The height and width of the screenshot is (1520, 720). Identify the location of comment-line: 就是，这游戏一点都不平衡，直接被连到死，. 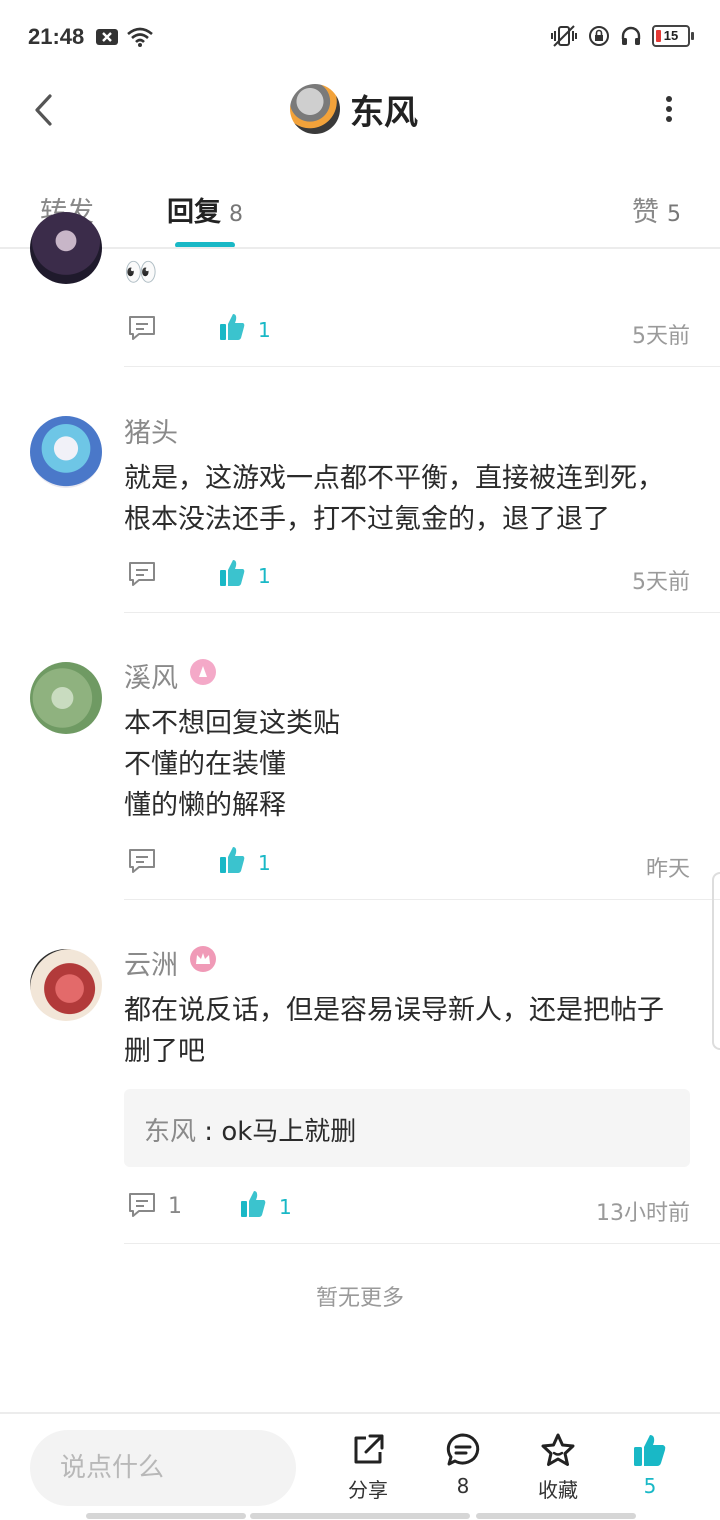
(394, 478).